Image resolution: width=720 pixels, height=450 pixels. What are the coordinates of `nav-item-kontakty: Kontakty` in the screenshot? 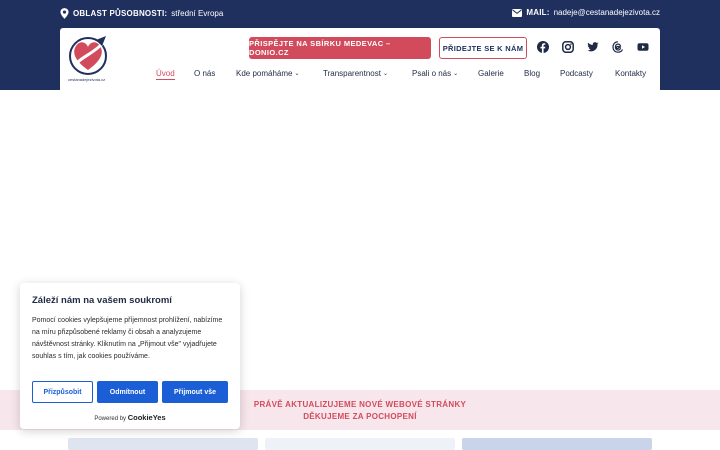 It's located at (630, 73).